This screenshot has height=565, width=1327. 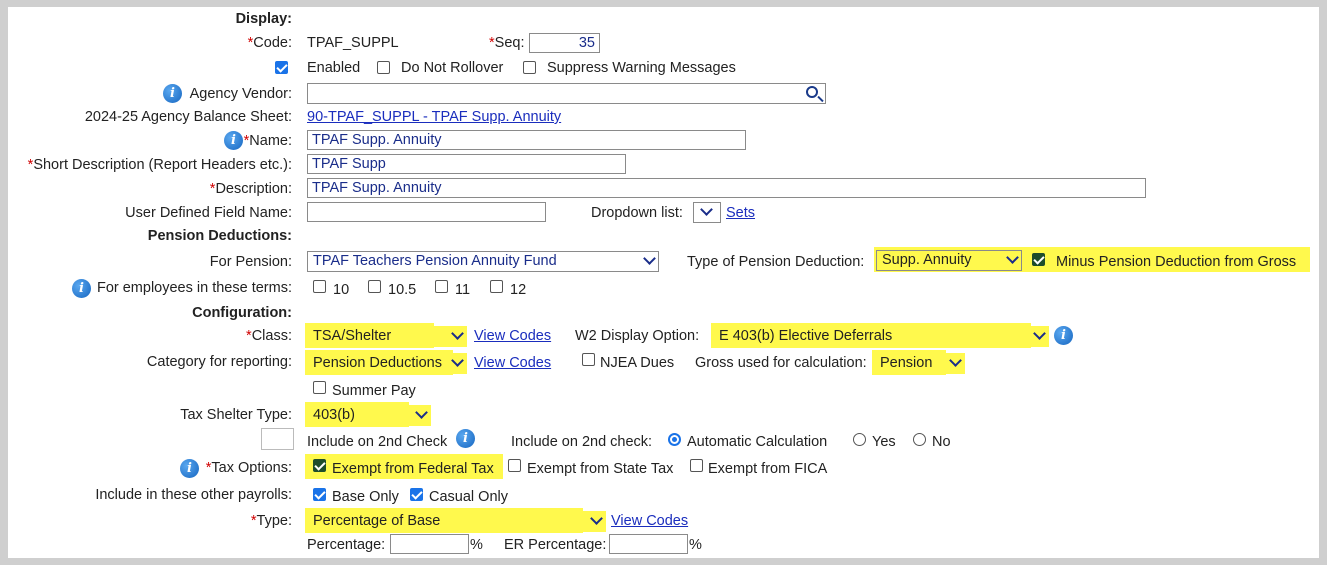 What do you see at coordinates (387, 336) in the screenshot?
I see `class-select: TSA/Shelter` at bounding box center [387, 336].